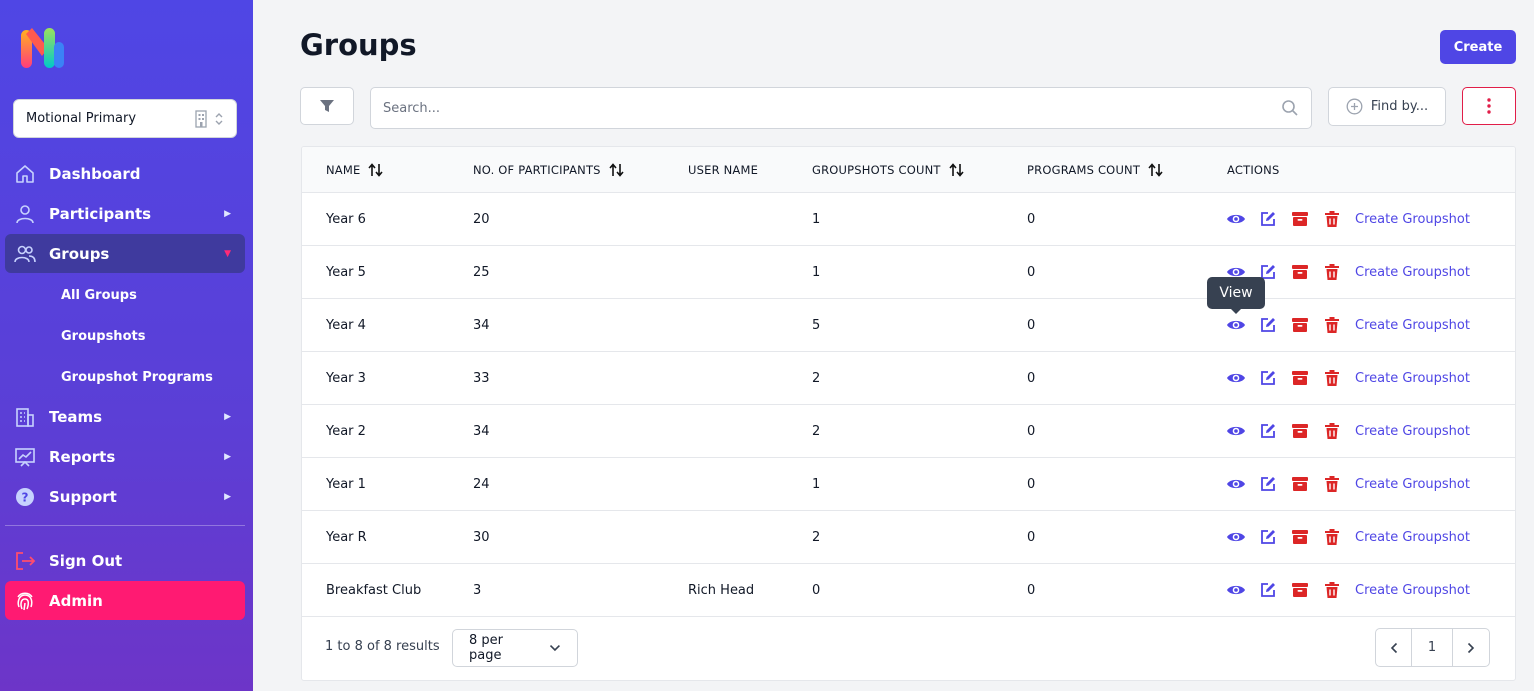 The image size is (1534, 691). Describe the element at coordinates (721, 590) in the screenshot. I see `cell-user-name: Rich Head` at that location.